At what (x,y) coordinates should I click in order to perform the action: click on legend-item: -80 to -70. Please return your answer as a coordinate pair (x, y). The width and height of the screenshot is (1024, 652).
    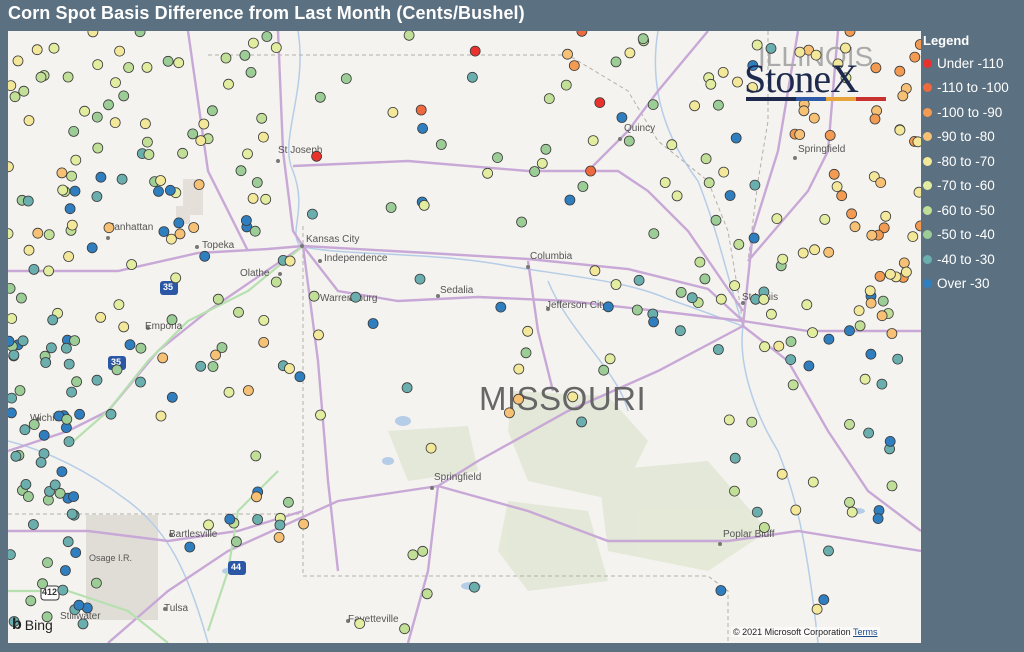
    Looking at the image, I should click on (959, 161).